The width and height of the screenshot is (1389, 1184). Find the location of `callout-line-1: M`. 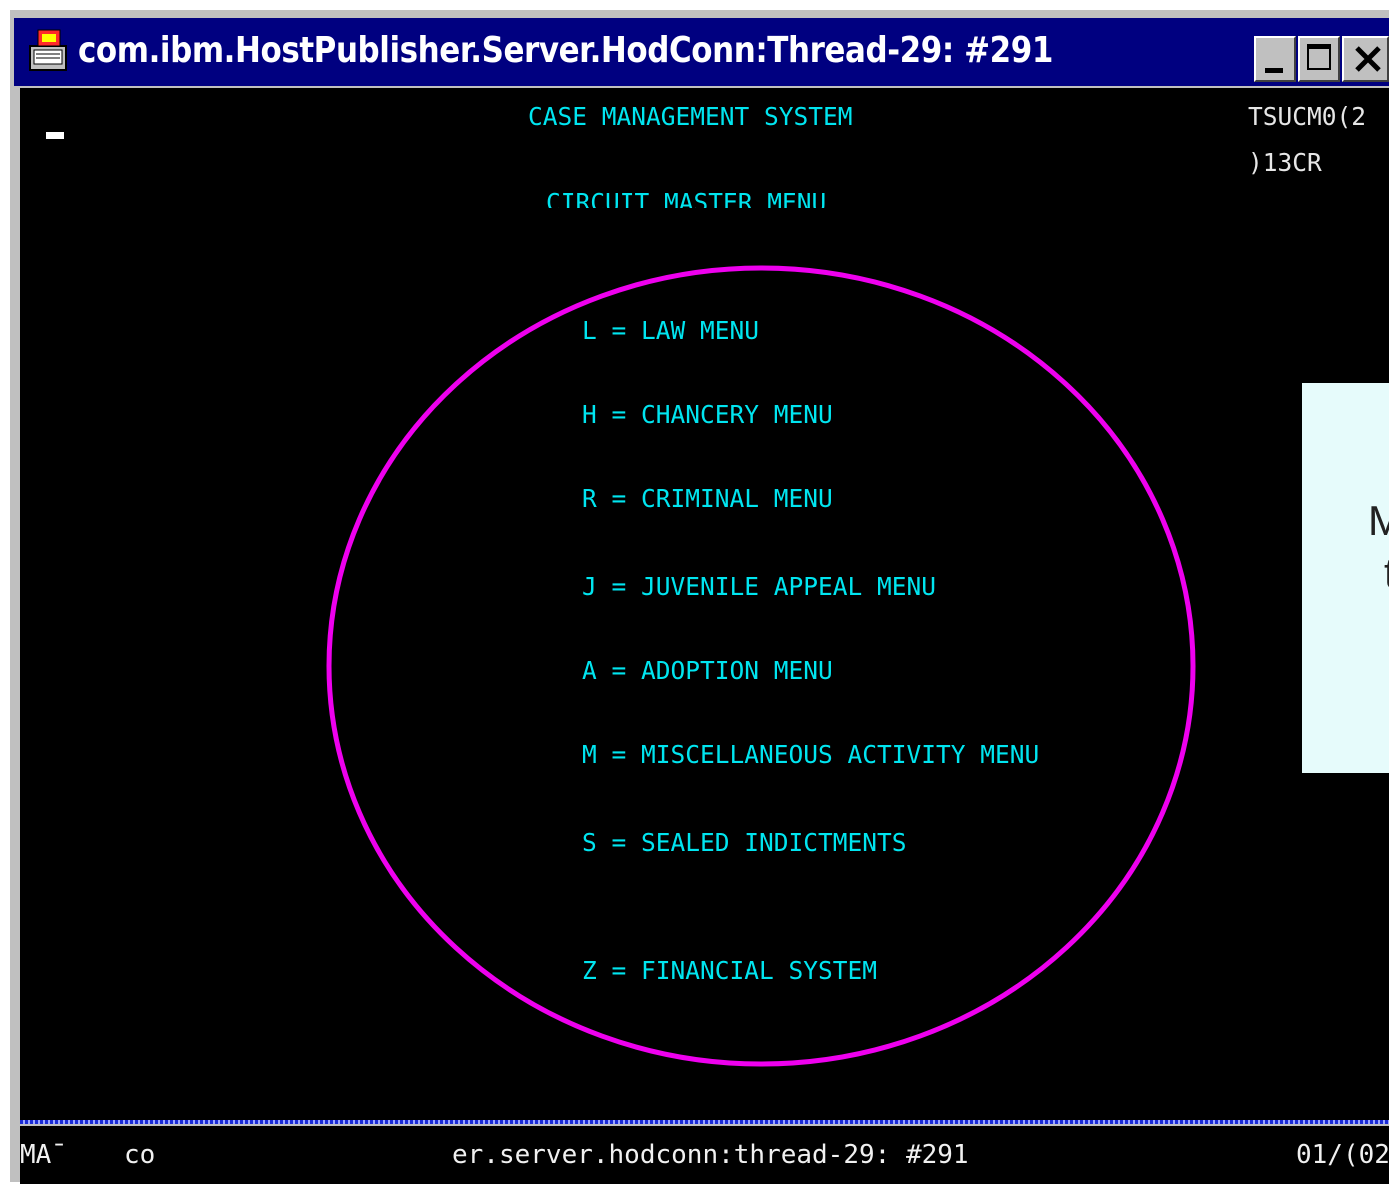

callout-line-1: M is located at coordinates (1378, 520).